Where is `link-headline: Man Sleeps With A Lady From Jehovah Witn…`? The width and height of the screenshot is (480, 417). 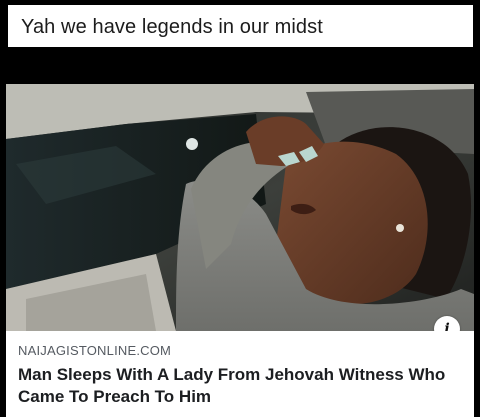
link-headline: Man Sleeps With A Lady From Jehovah Witn… is located at coordinates (240, 386).